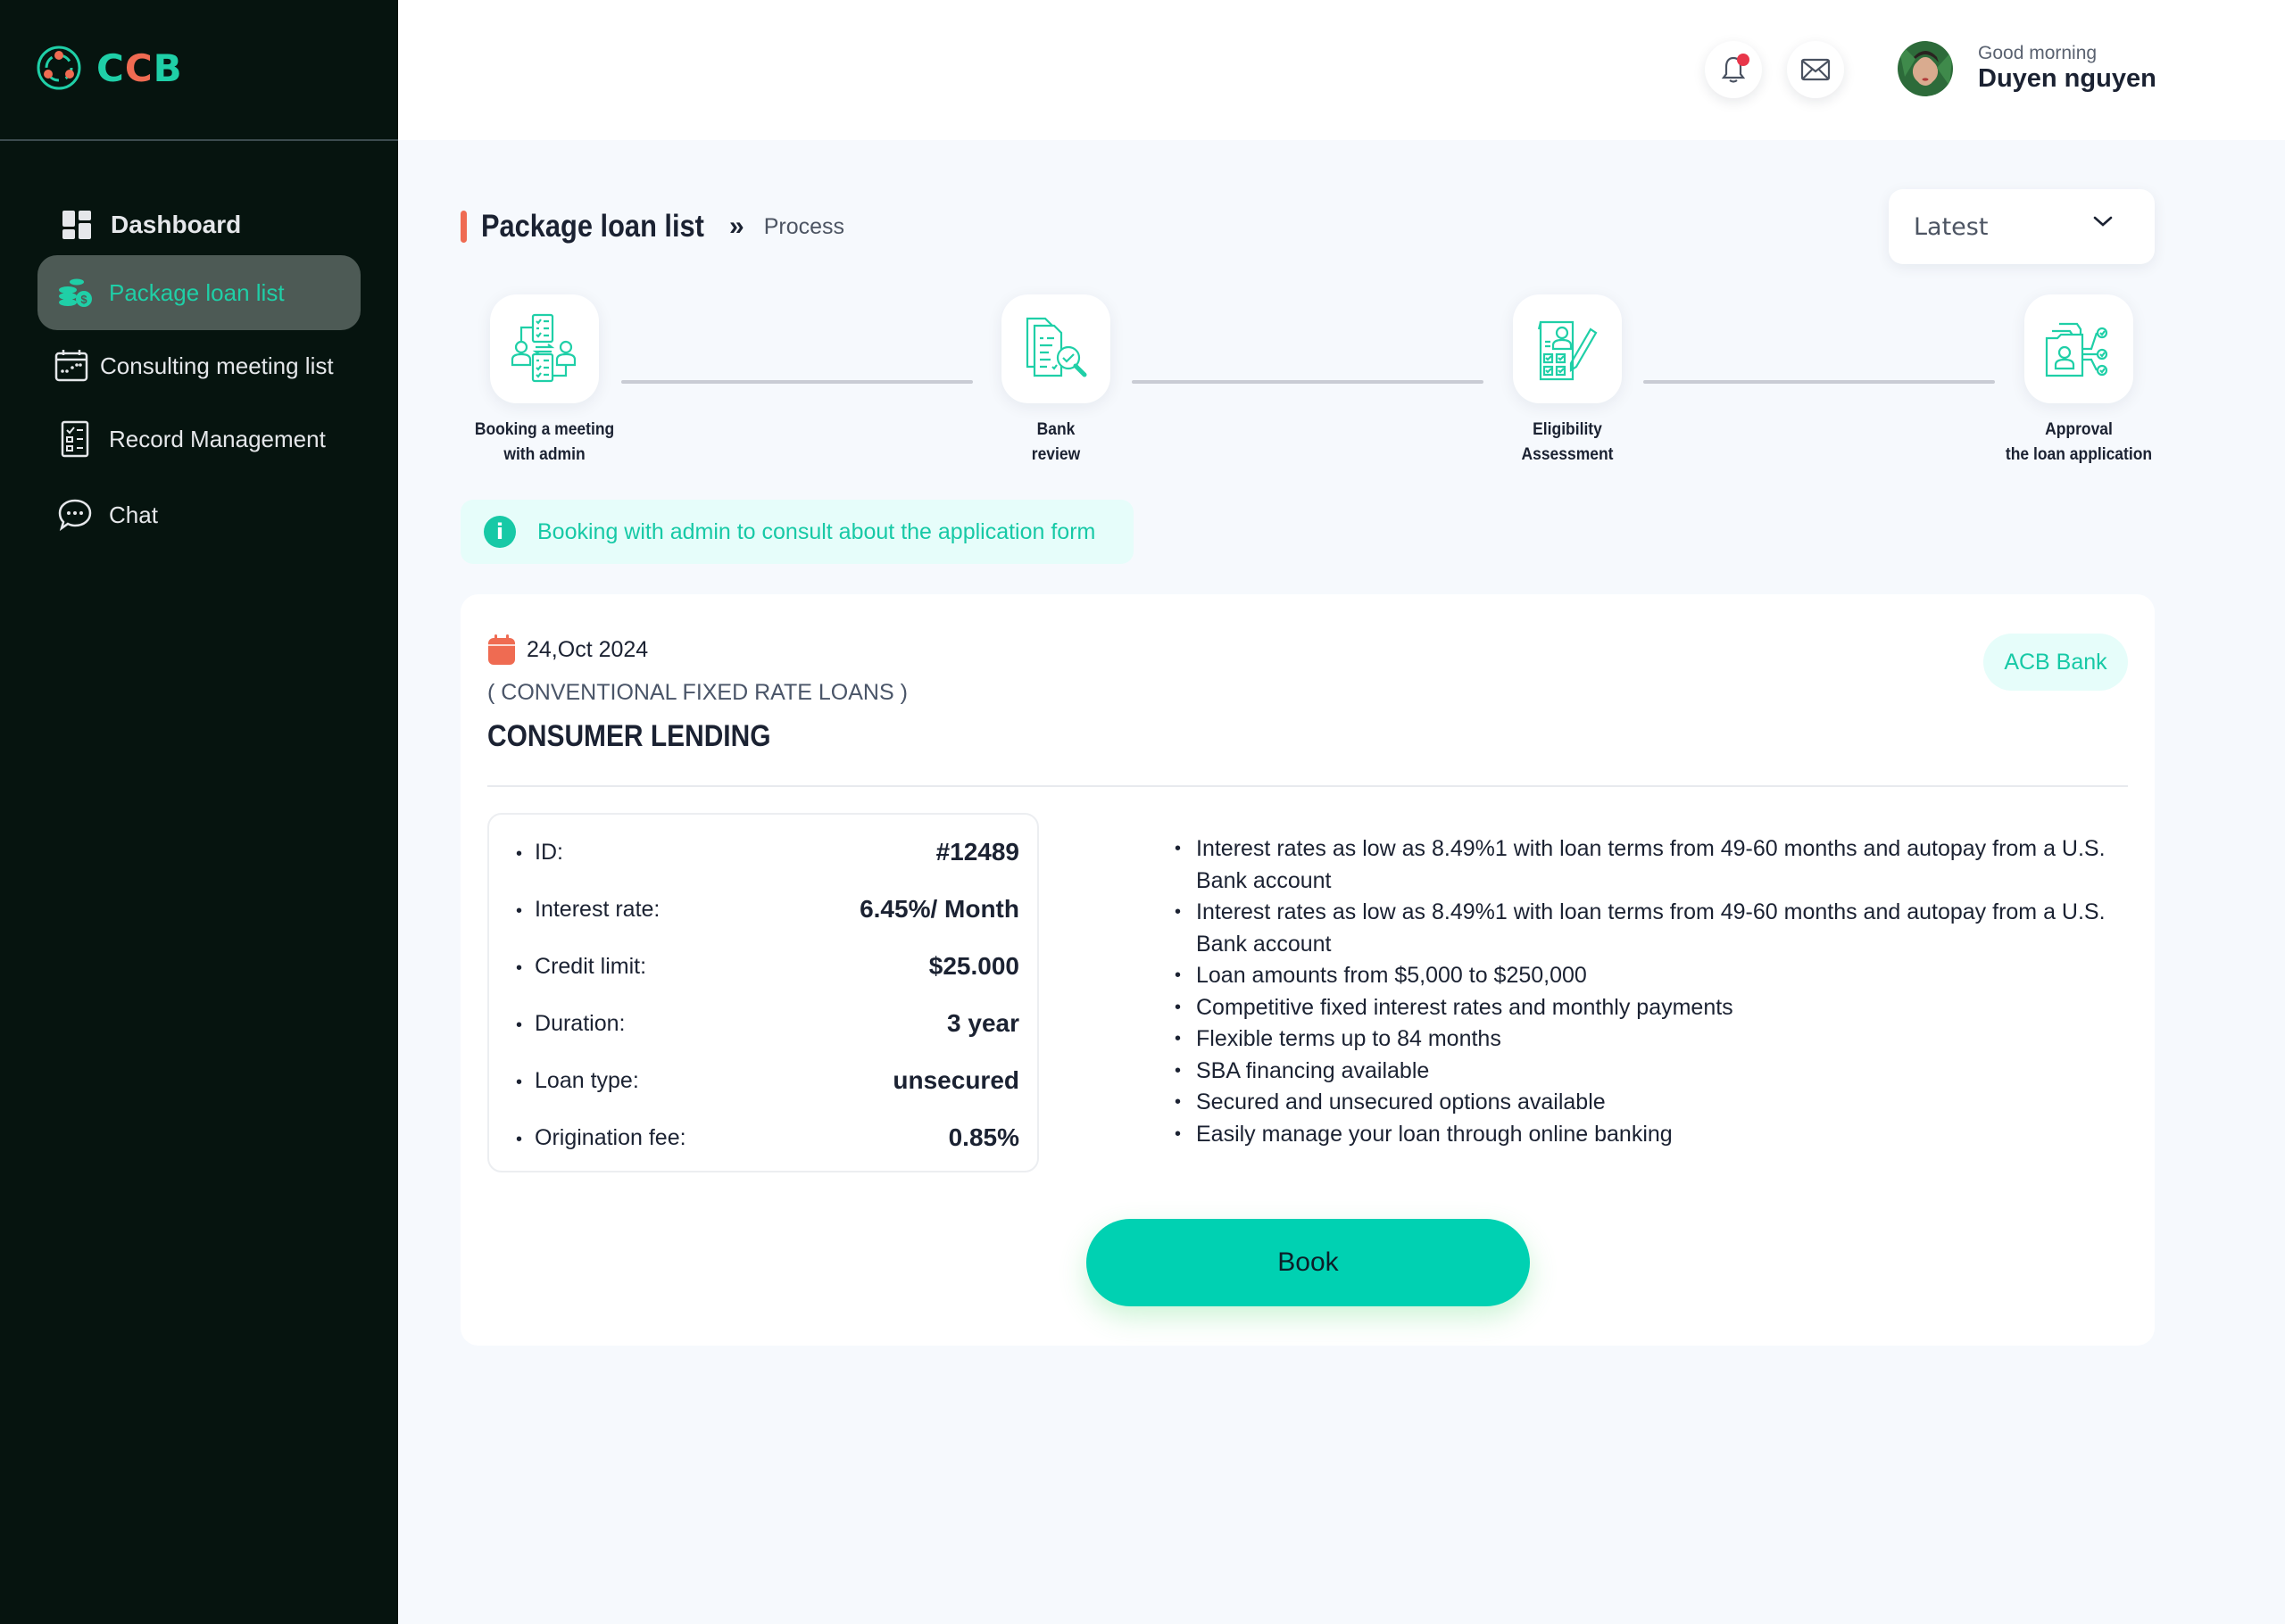 Image resolution: width=2285 pixels, height=1624 pixels. I want to click on breadcrumb: Package loan list » Process, so click(652, 226).